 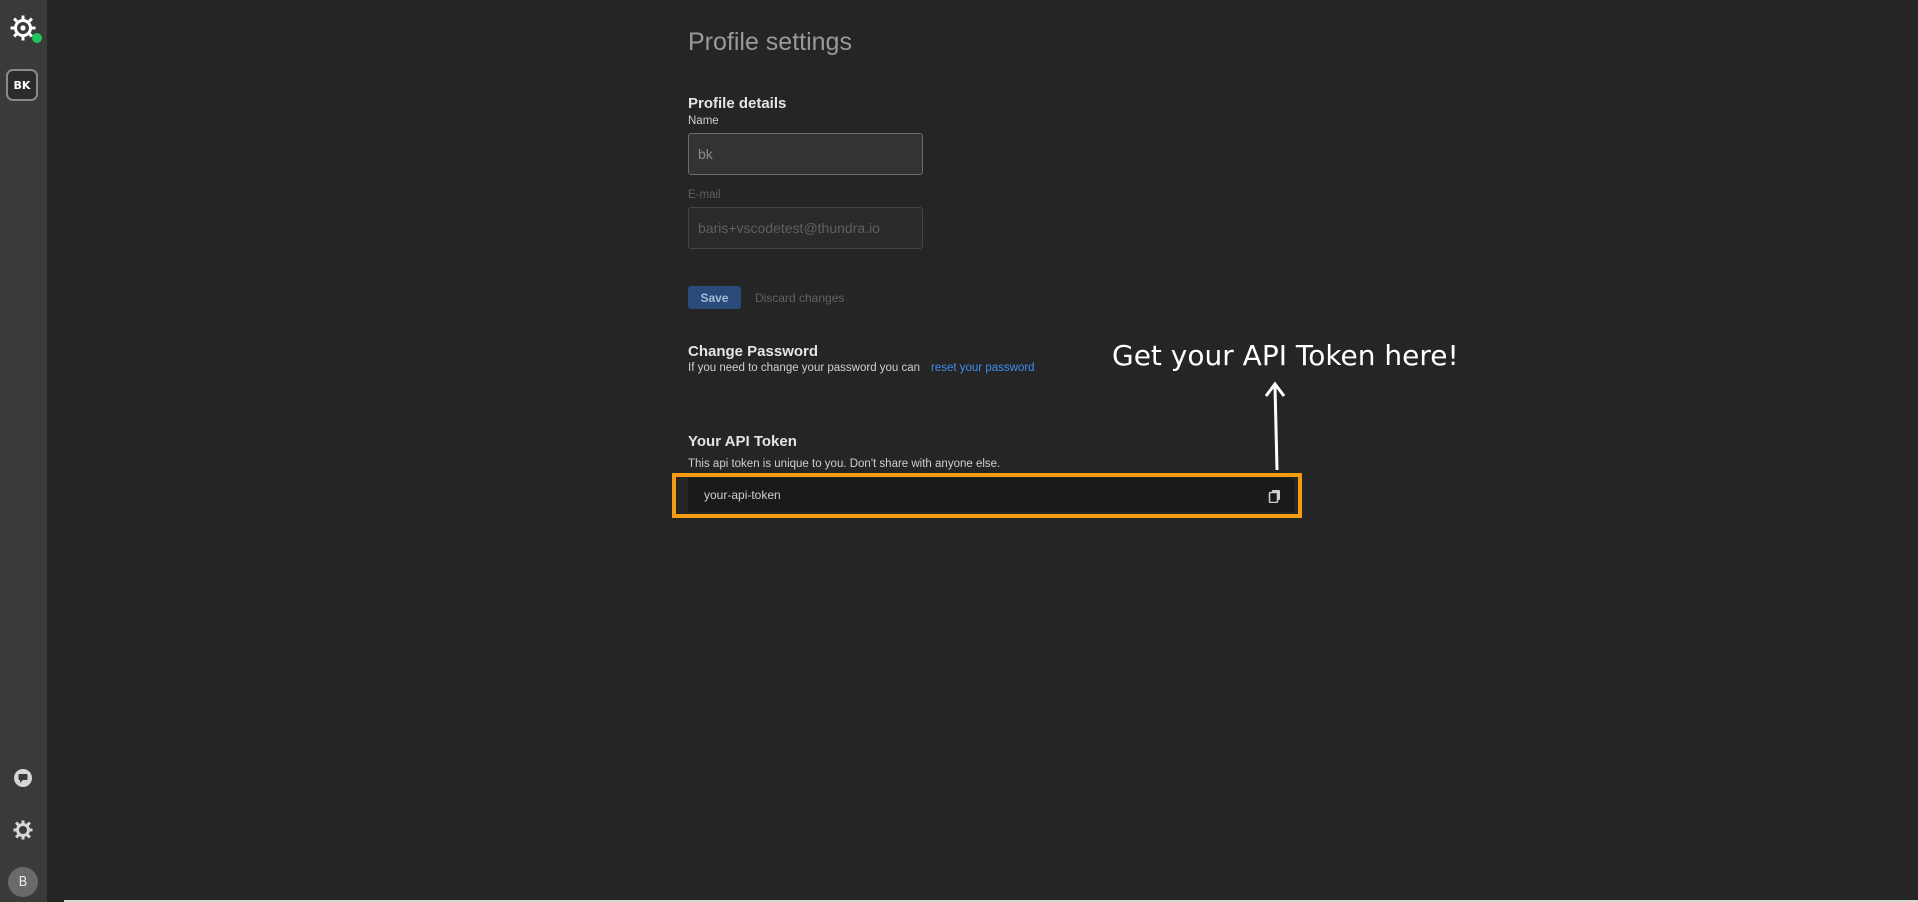 I want to click on chat-icon, so click(x=23, y=778).